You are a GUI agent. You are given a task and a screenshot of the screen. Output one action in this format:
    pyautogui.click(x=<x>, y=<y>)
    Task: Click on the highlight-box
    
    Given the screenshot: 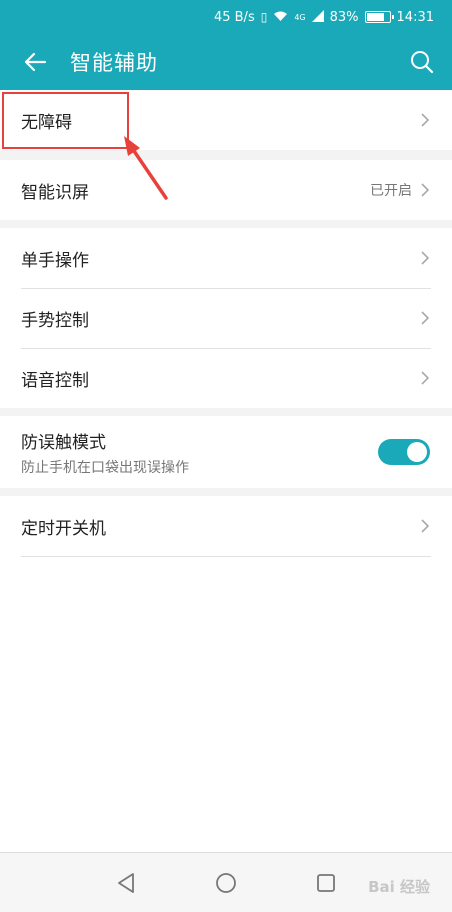 What is the action you would take?
    pyautogui.click(x=65, y=120)
    